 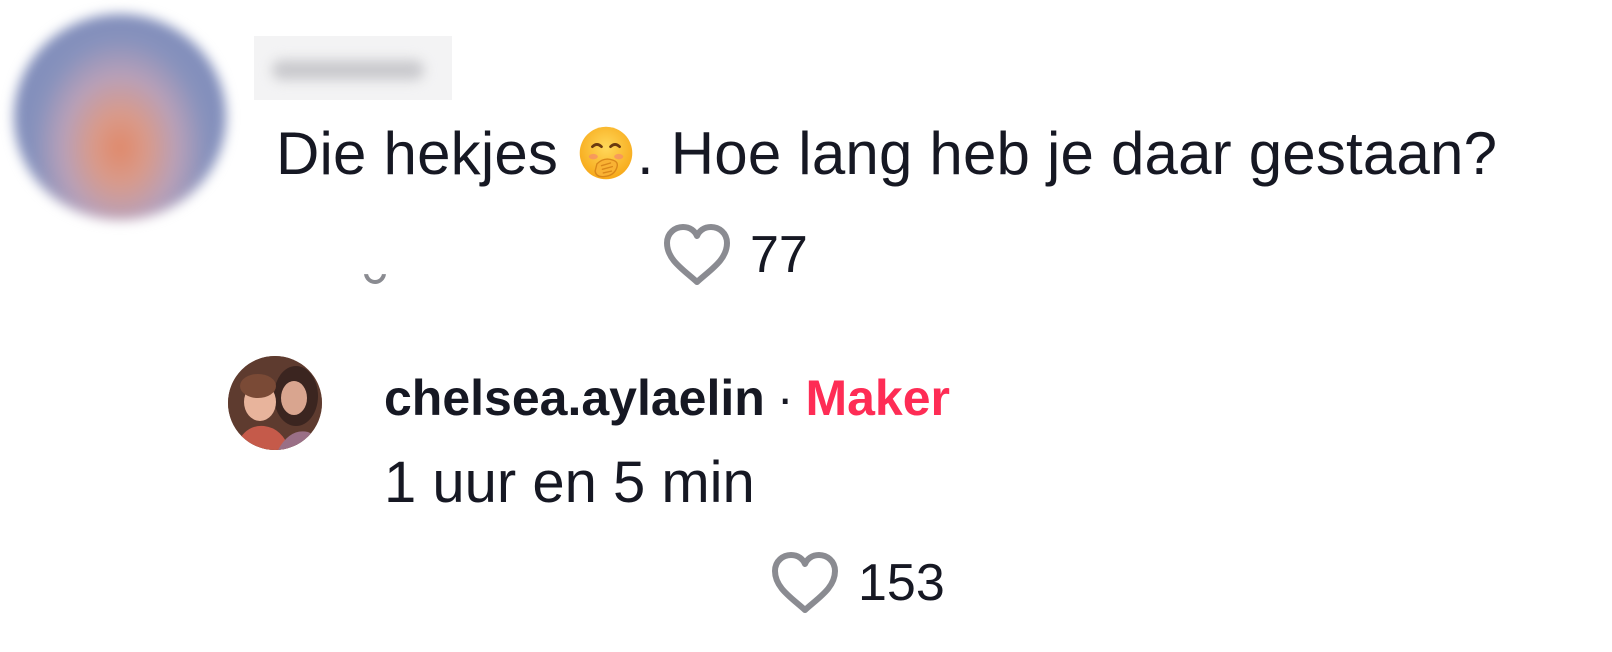 I want to click on reply-text: 1 uur en 5 min, so click(x=569, y=482).